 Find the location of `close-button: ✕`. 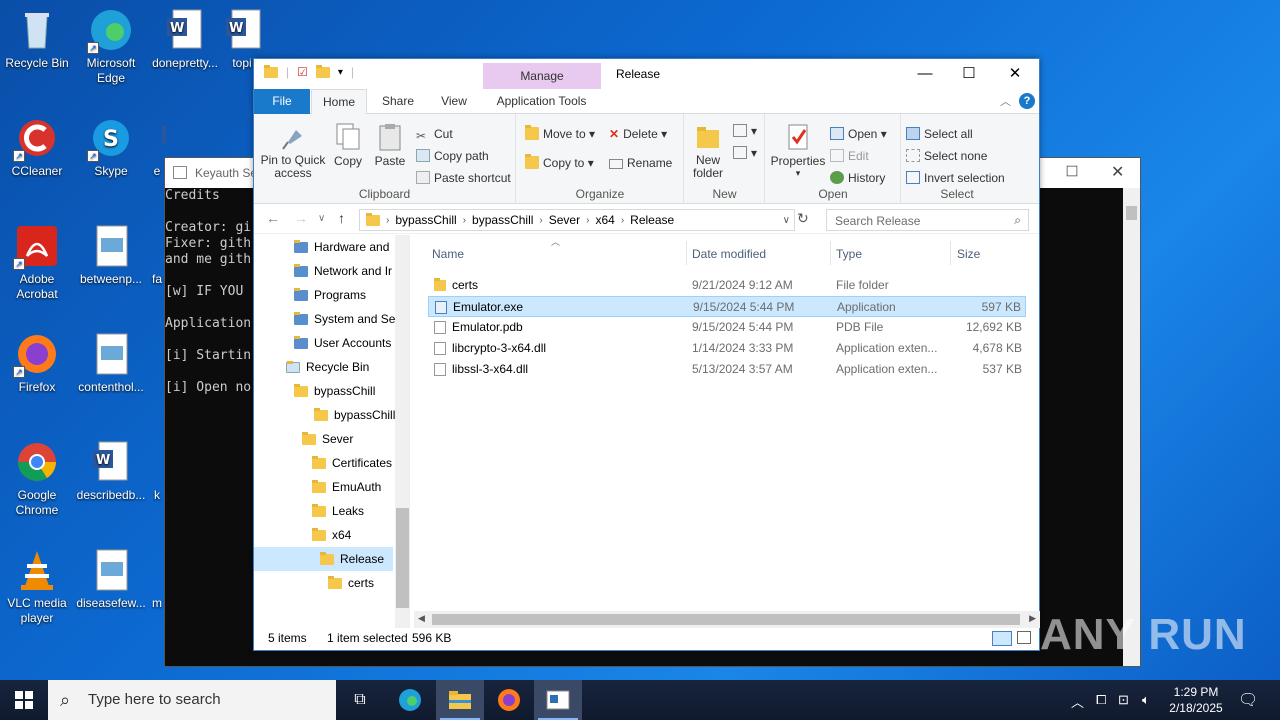

close-button: ✕ is located at coordinates (1015, 74).